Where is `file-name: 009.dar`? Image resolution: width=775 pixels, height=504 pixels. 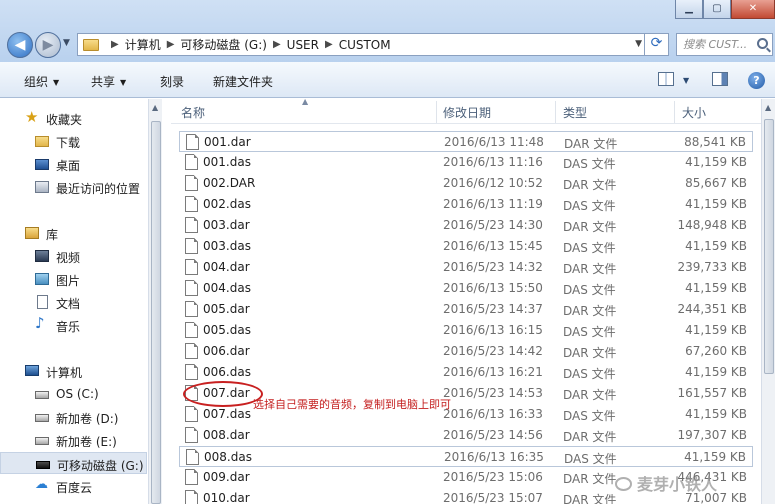
file-name: 009.dar is located at coordinates (226, 477).